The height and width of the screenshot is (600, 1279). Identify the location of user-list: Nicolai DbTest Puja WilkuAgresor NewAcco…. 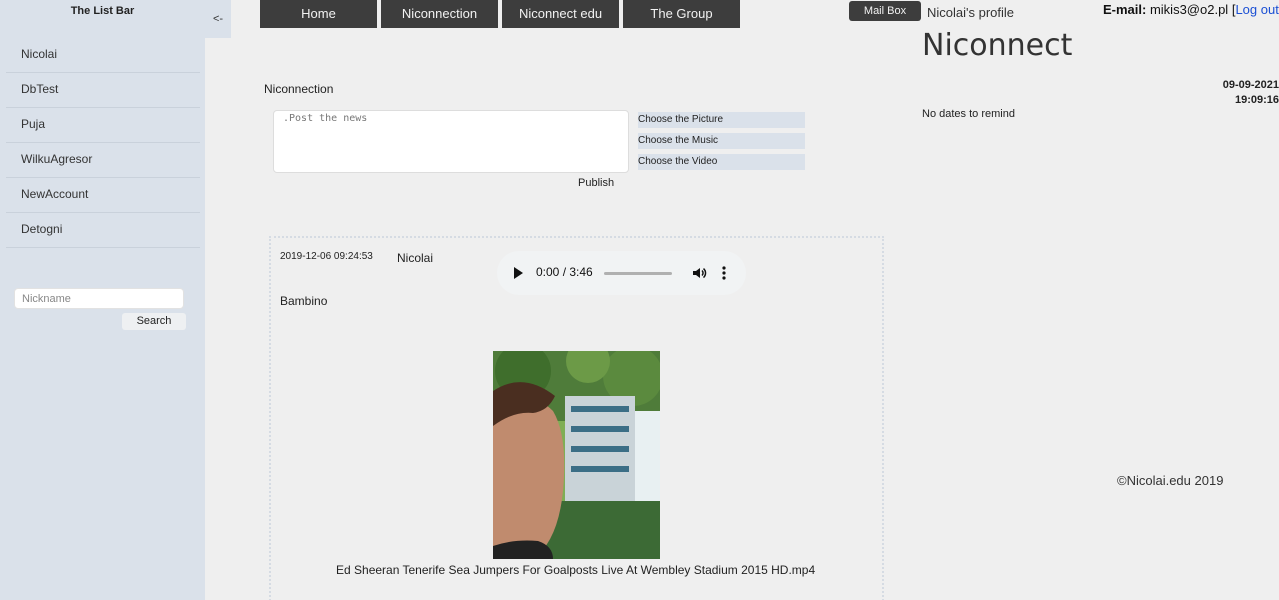
(103, 143).